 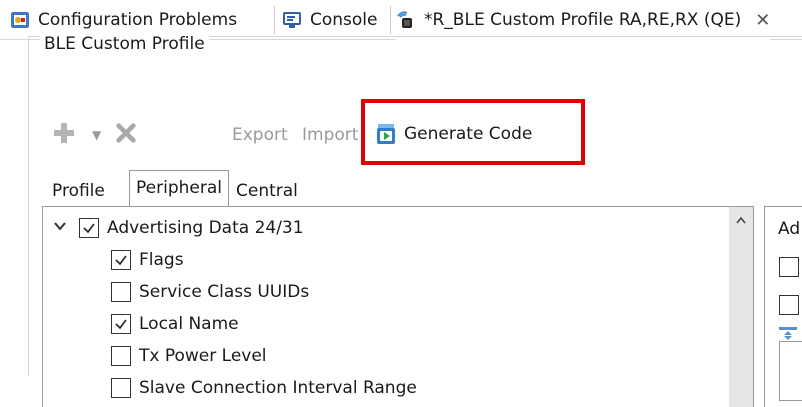 I want to click on tab-label: Configuration Problems, so click(x=138, y=20).